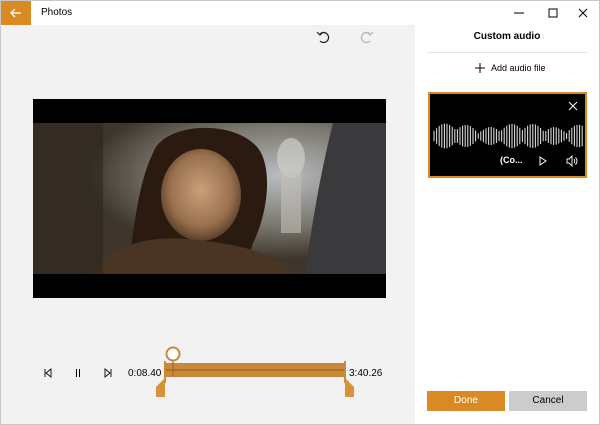 The width and height of the screenshot is (600, 425). What do you see at coordinates (466, 401) in the screenshot?
I see `done-button: Done` at bounding box center [466, 401].